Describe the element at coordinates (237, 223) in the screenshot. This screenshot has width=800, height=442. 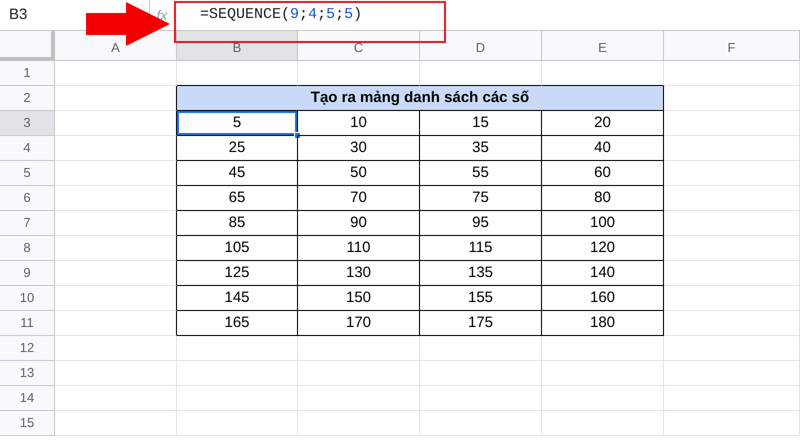
I see `table-cell: 85` at that location.